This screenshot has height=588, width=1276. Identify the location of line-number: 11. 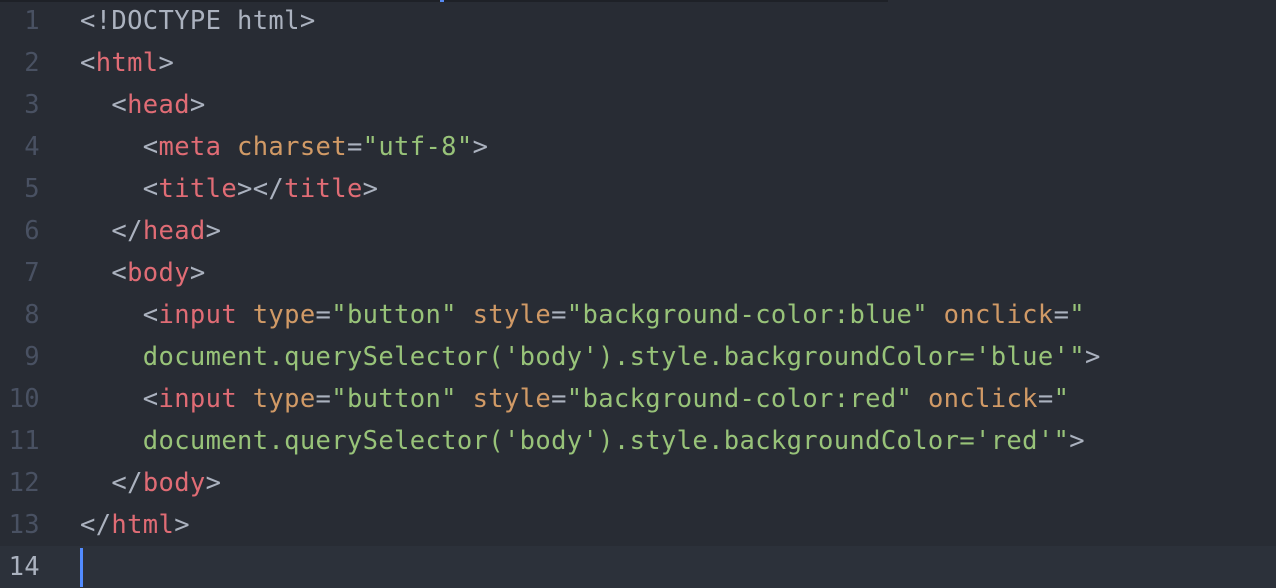
(24, 441).